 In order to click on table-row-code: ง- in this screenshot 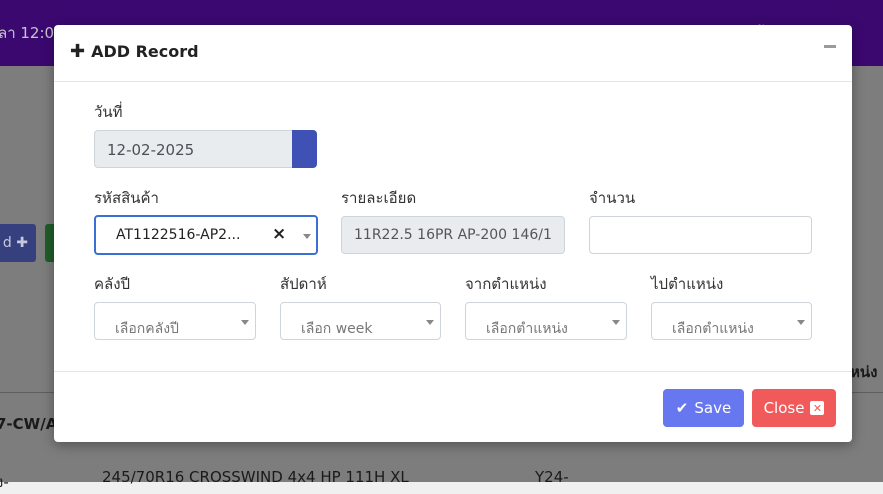, I will do `click(4, 482)`.